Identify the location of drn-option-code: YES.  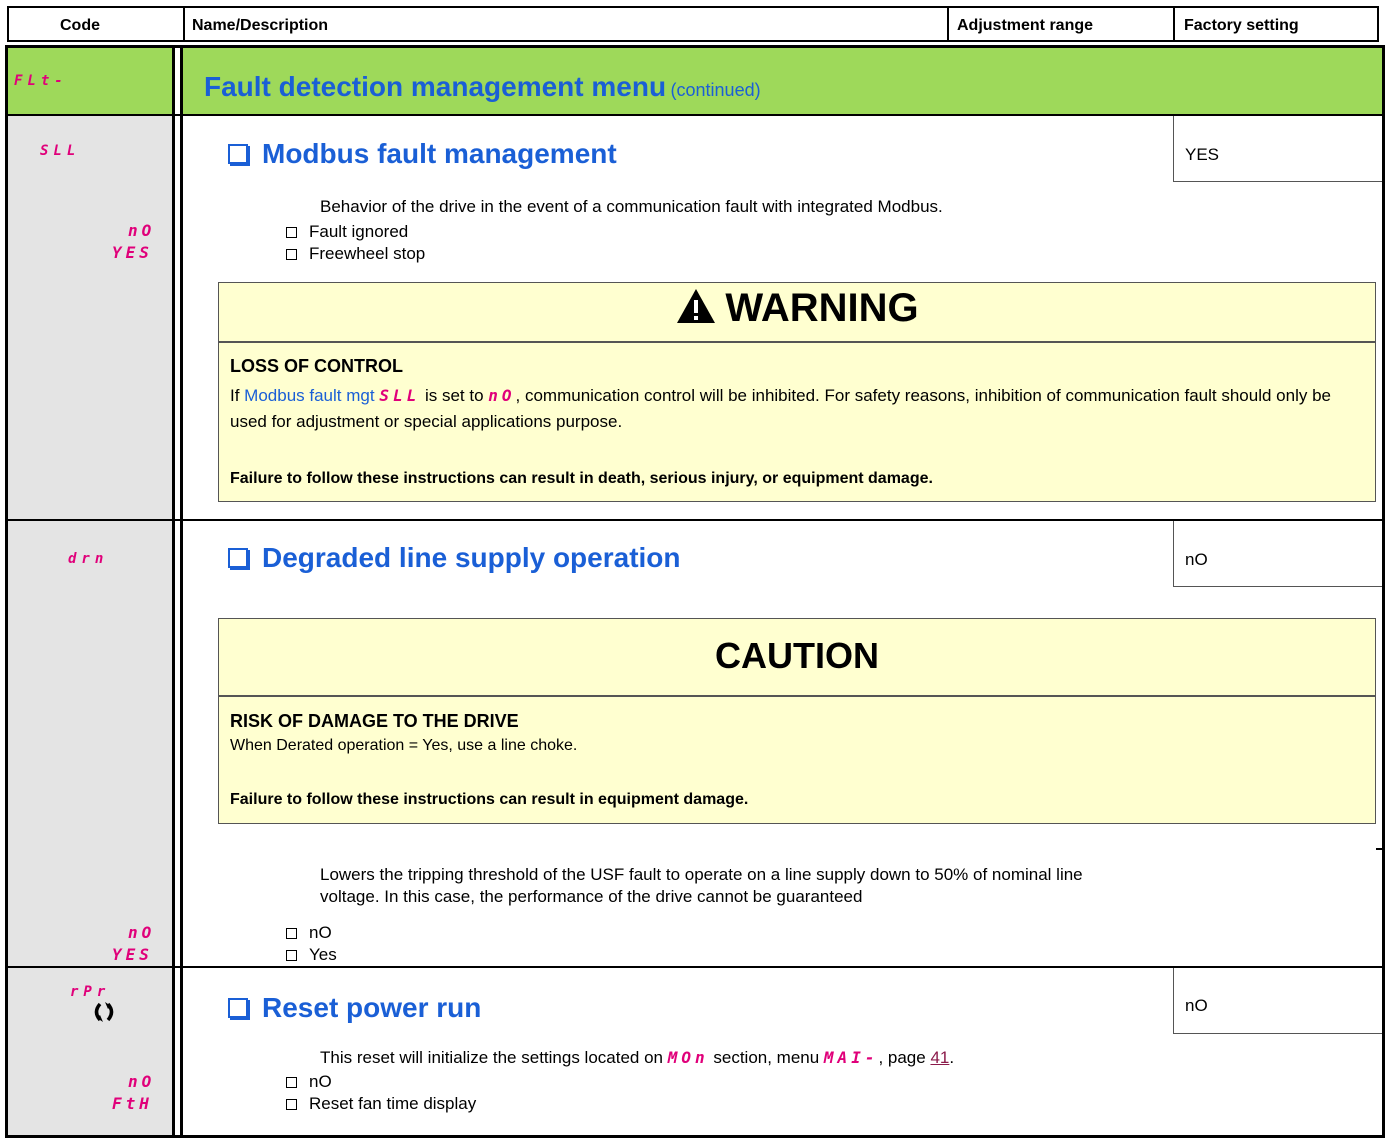
(132, 954).